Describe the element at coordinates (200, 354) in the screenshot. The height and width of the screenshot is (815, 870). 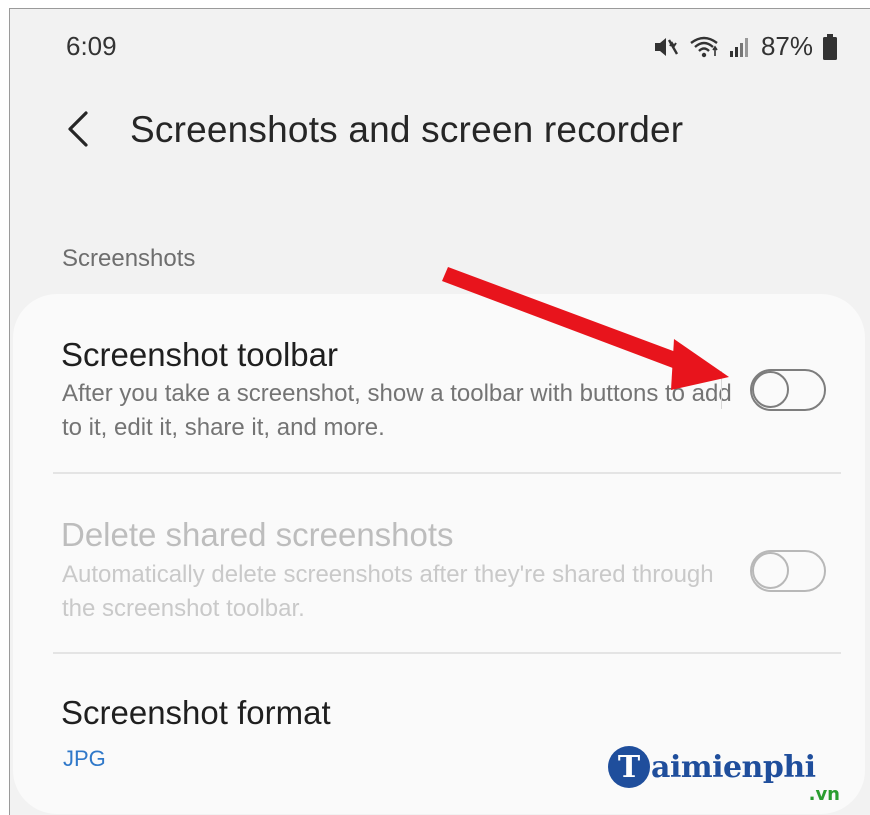
I see `setting-title: Screenshot toolbar` at that location.